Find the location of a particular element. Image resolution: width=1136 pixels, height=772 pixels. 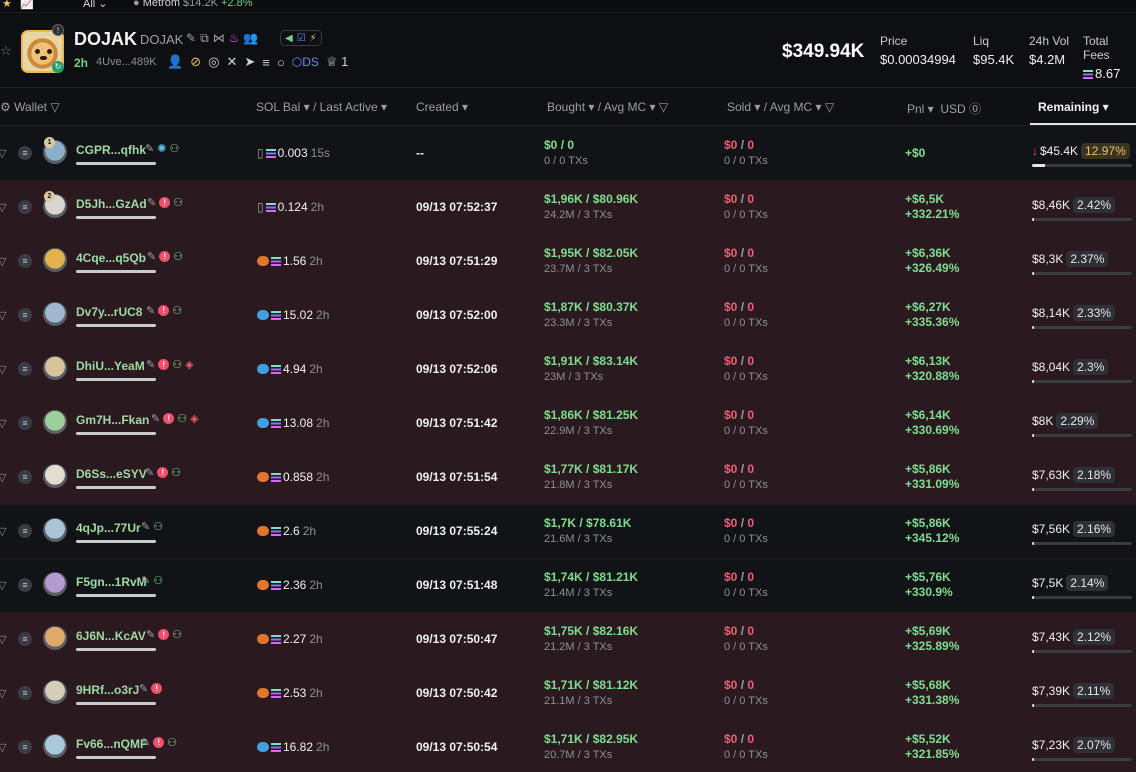

column-bought: Bought ▾ / Avg MC ▾ ▽ is located at coordinates (607, 107).